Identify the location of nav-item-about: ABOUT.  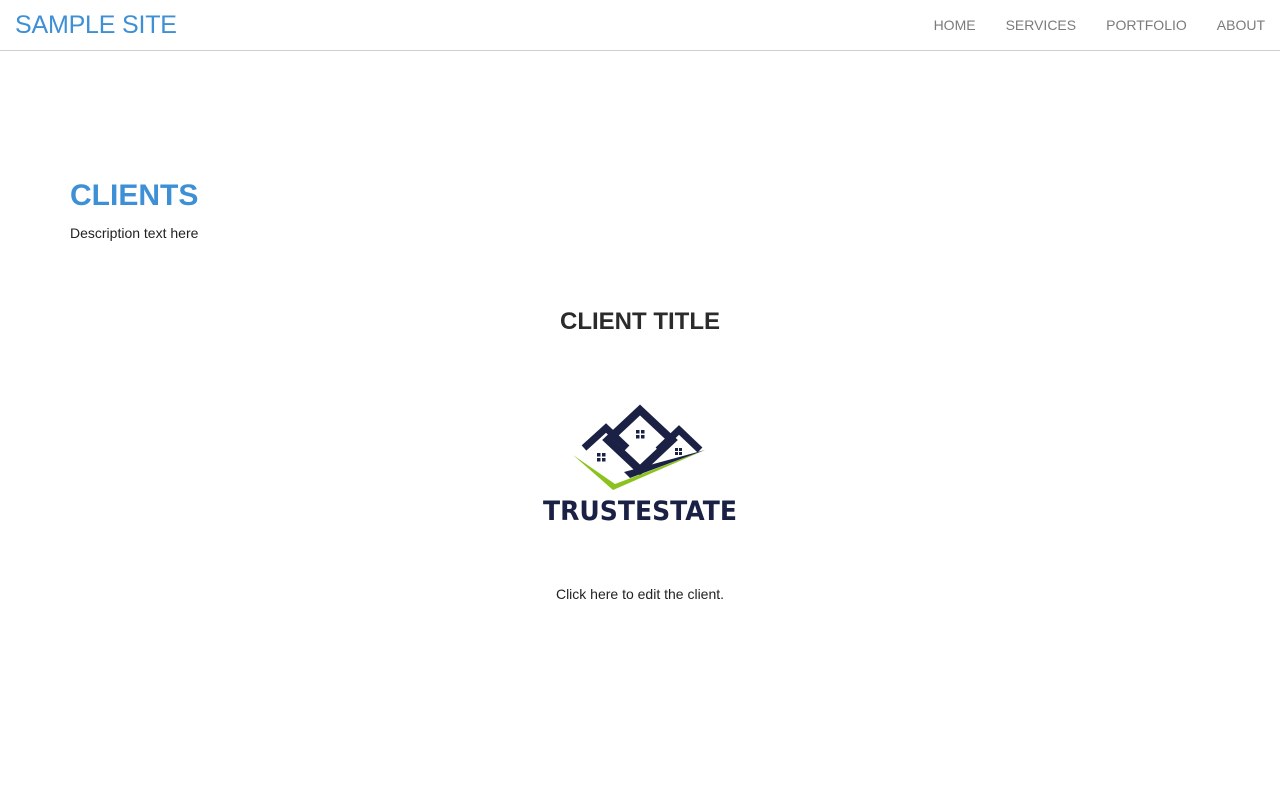
(1241, 25).